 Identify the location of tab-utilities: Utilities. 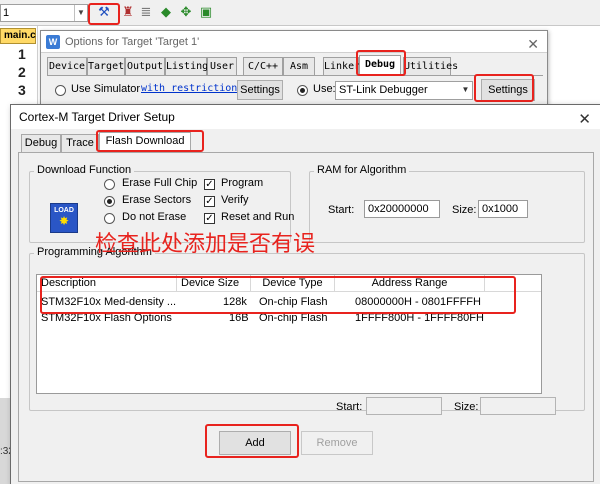
(430, 66).